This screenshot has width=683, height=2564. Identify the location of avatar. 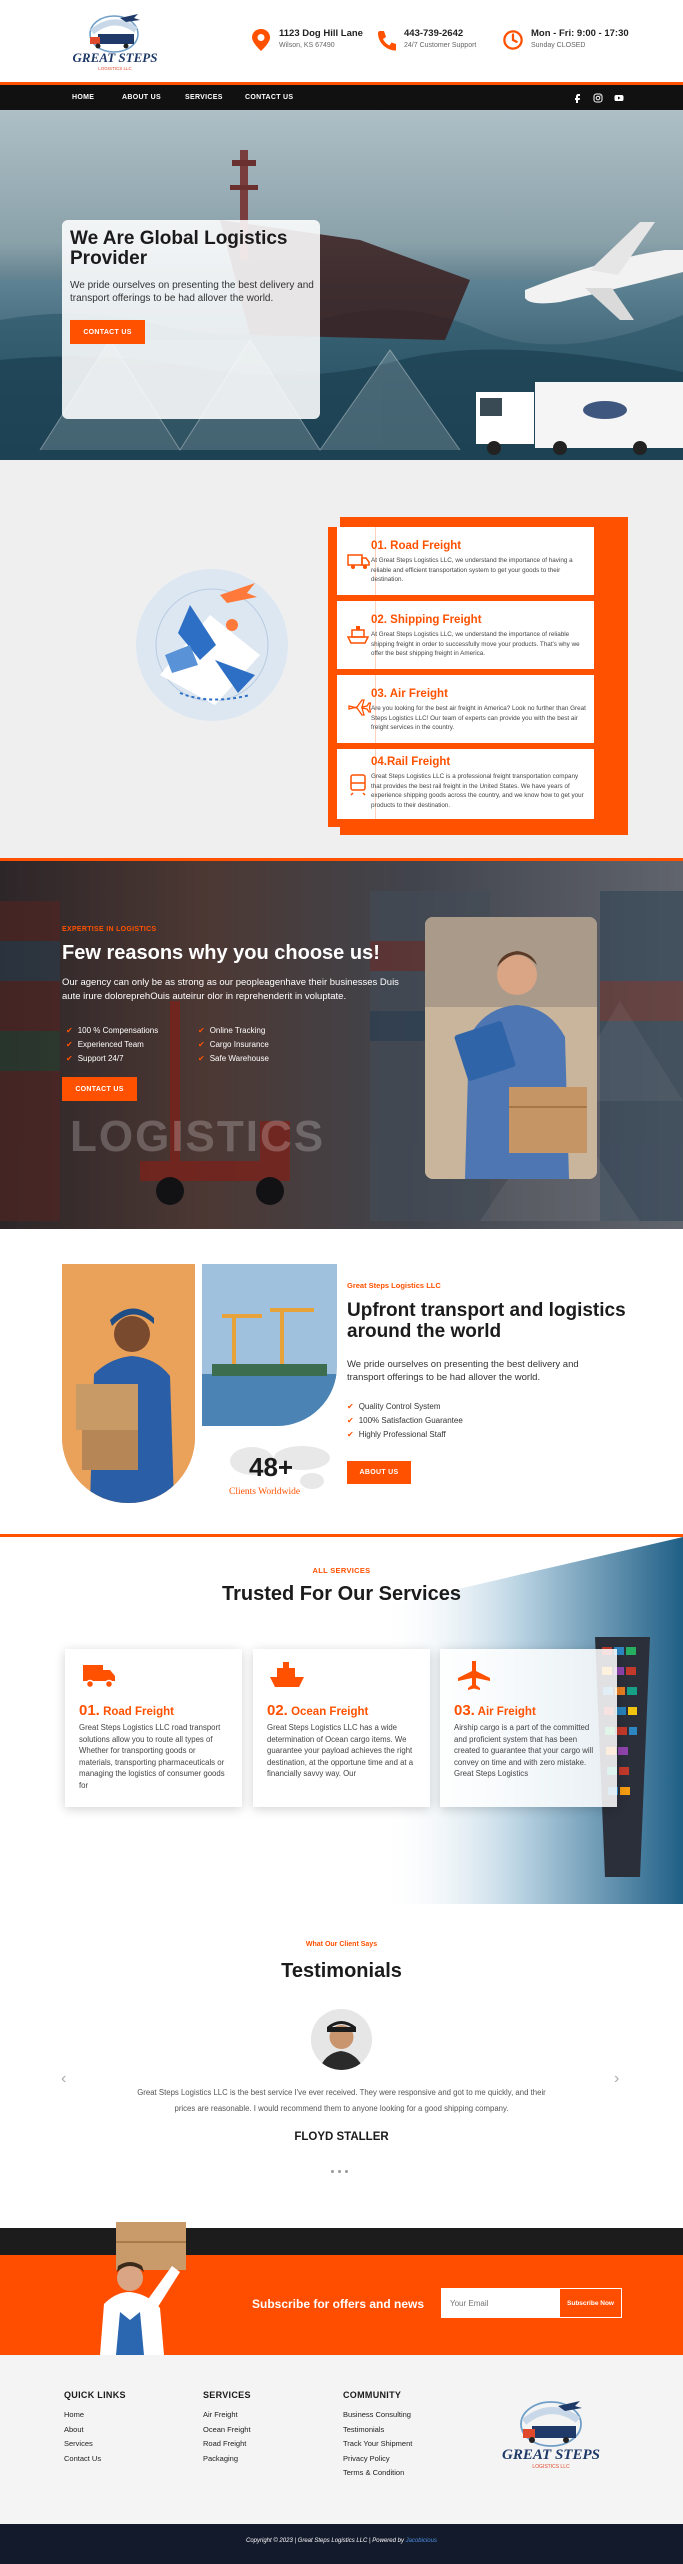
(341, 2039).